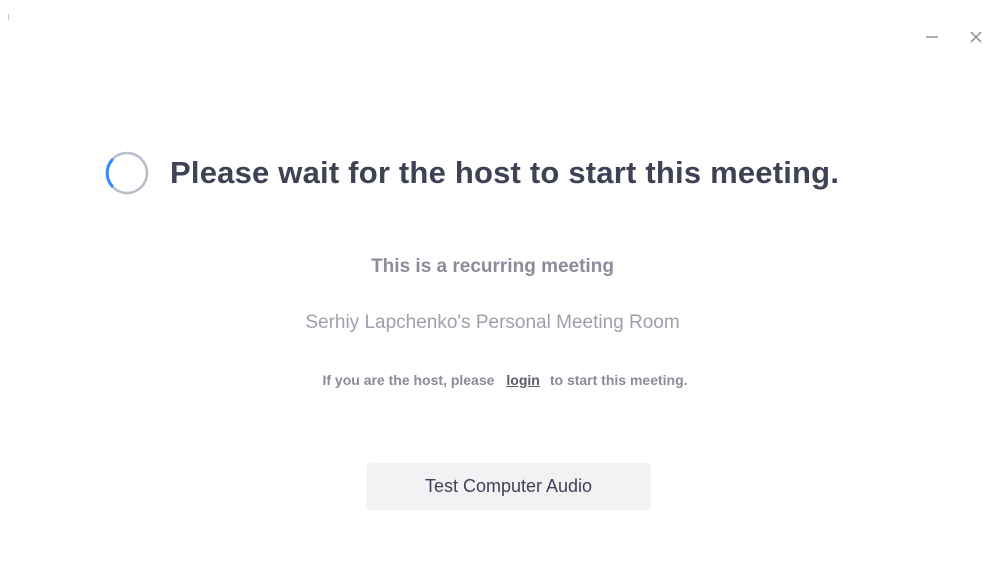 This screenshot has width=1005, height=588. I want to click on host-hint-prefix: If you are the host, please, so click(408, 380).